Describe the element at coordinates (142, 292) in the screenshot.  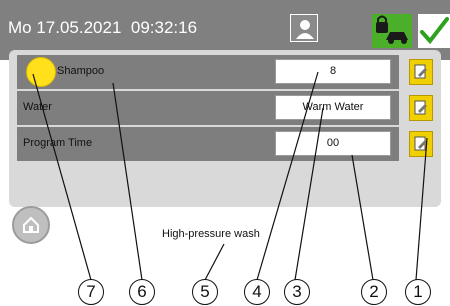
I see `callout-6: 6` at that location.